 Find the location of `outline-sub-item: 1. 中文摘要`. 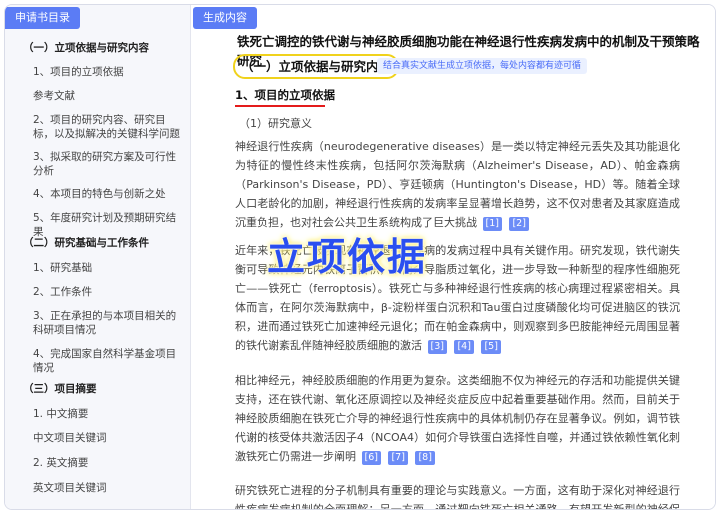

outline-sub-item: 1. 中文摘要 is located at coordinates (98, 414).